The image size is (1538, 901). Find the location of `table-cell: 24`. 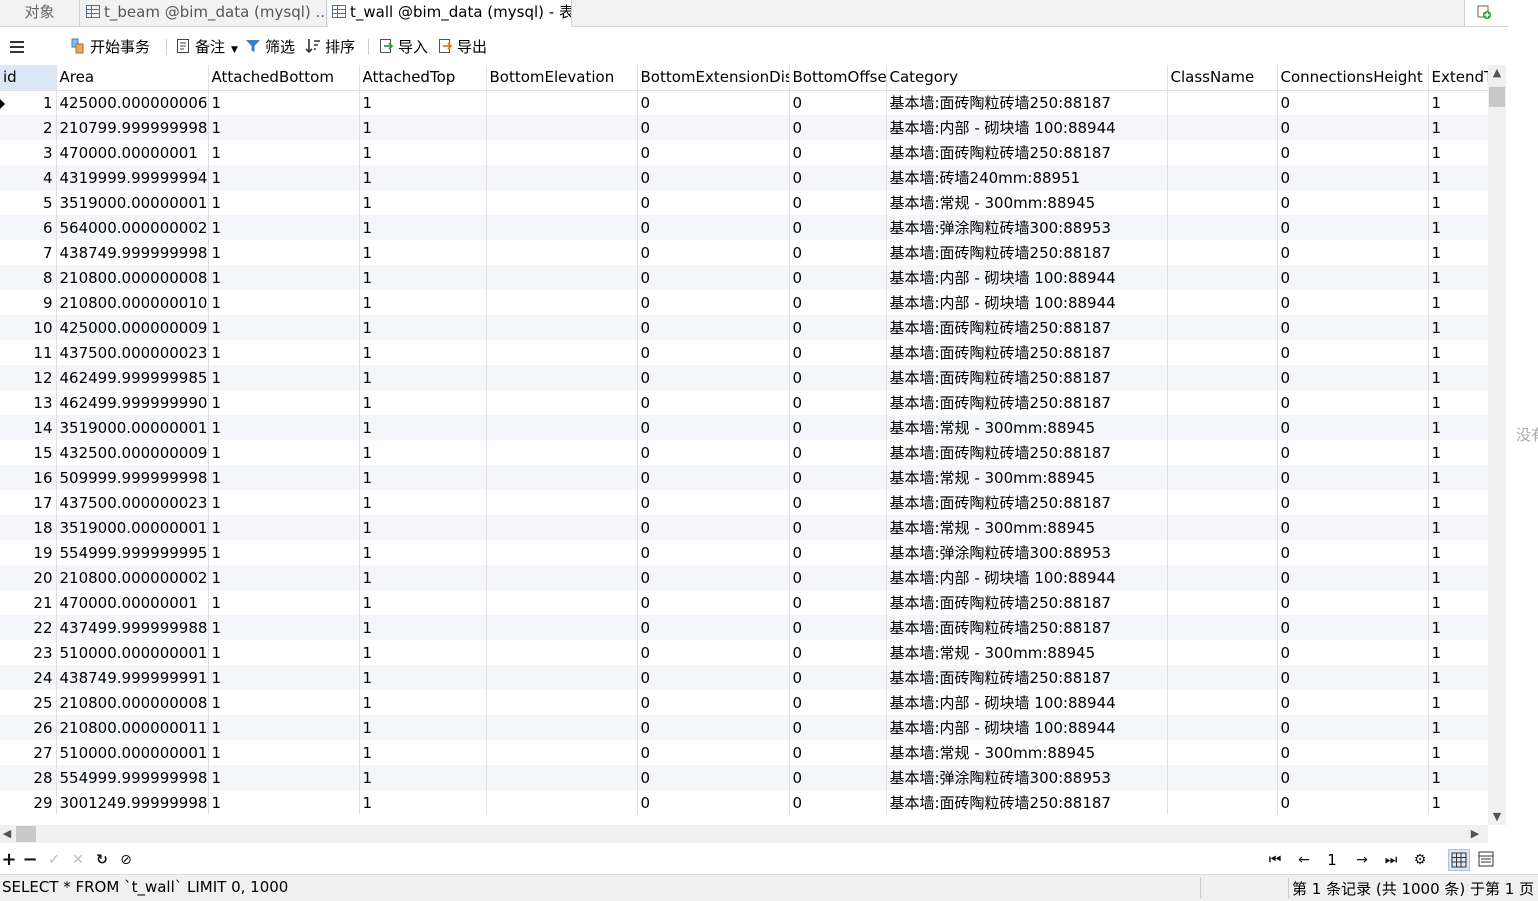

table-cell: 24 is located at coordinates (28, 677).